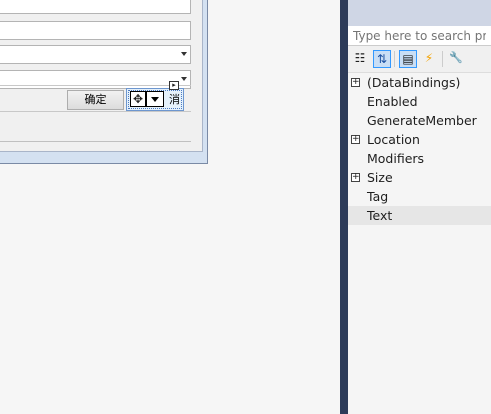 The height and width of the screenshot is (414, 491). What do you see at coordinates (174, 85) in the screenshot?
I see `smart-tag-icon: ▸` at bounding box center [174, 85].